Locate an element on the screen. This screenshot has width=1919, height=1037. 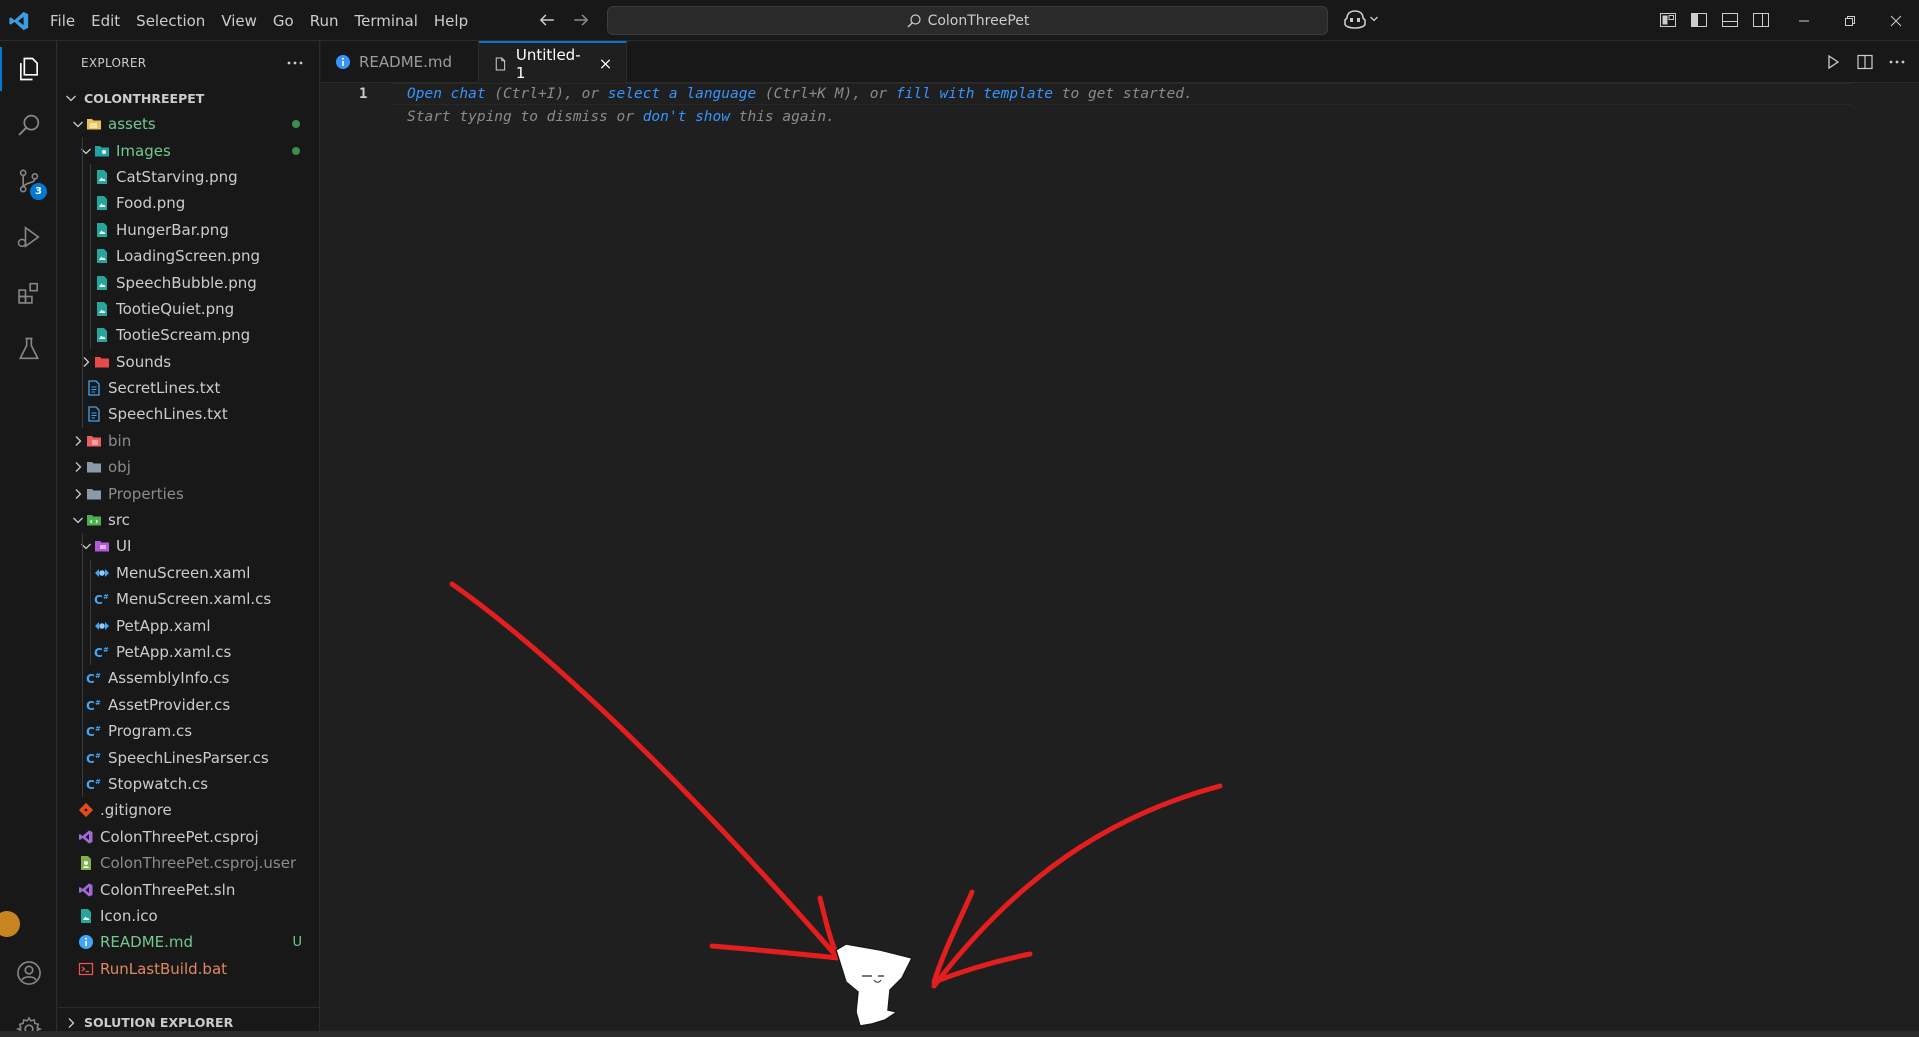
tree-file: HungerBar.png is located at coordinates (189, 229).